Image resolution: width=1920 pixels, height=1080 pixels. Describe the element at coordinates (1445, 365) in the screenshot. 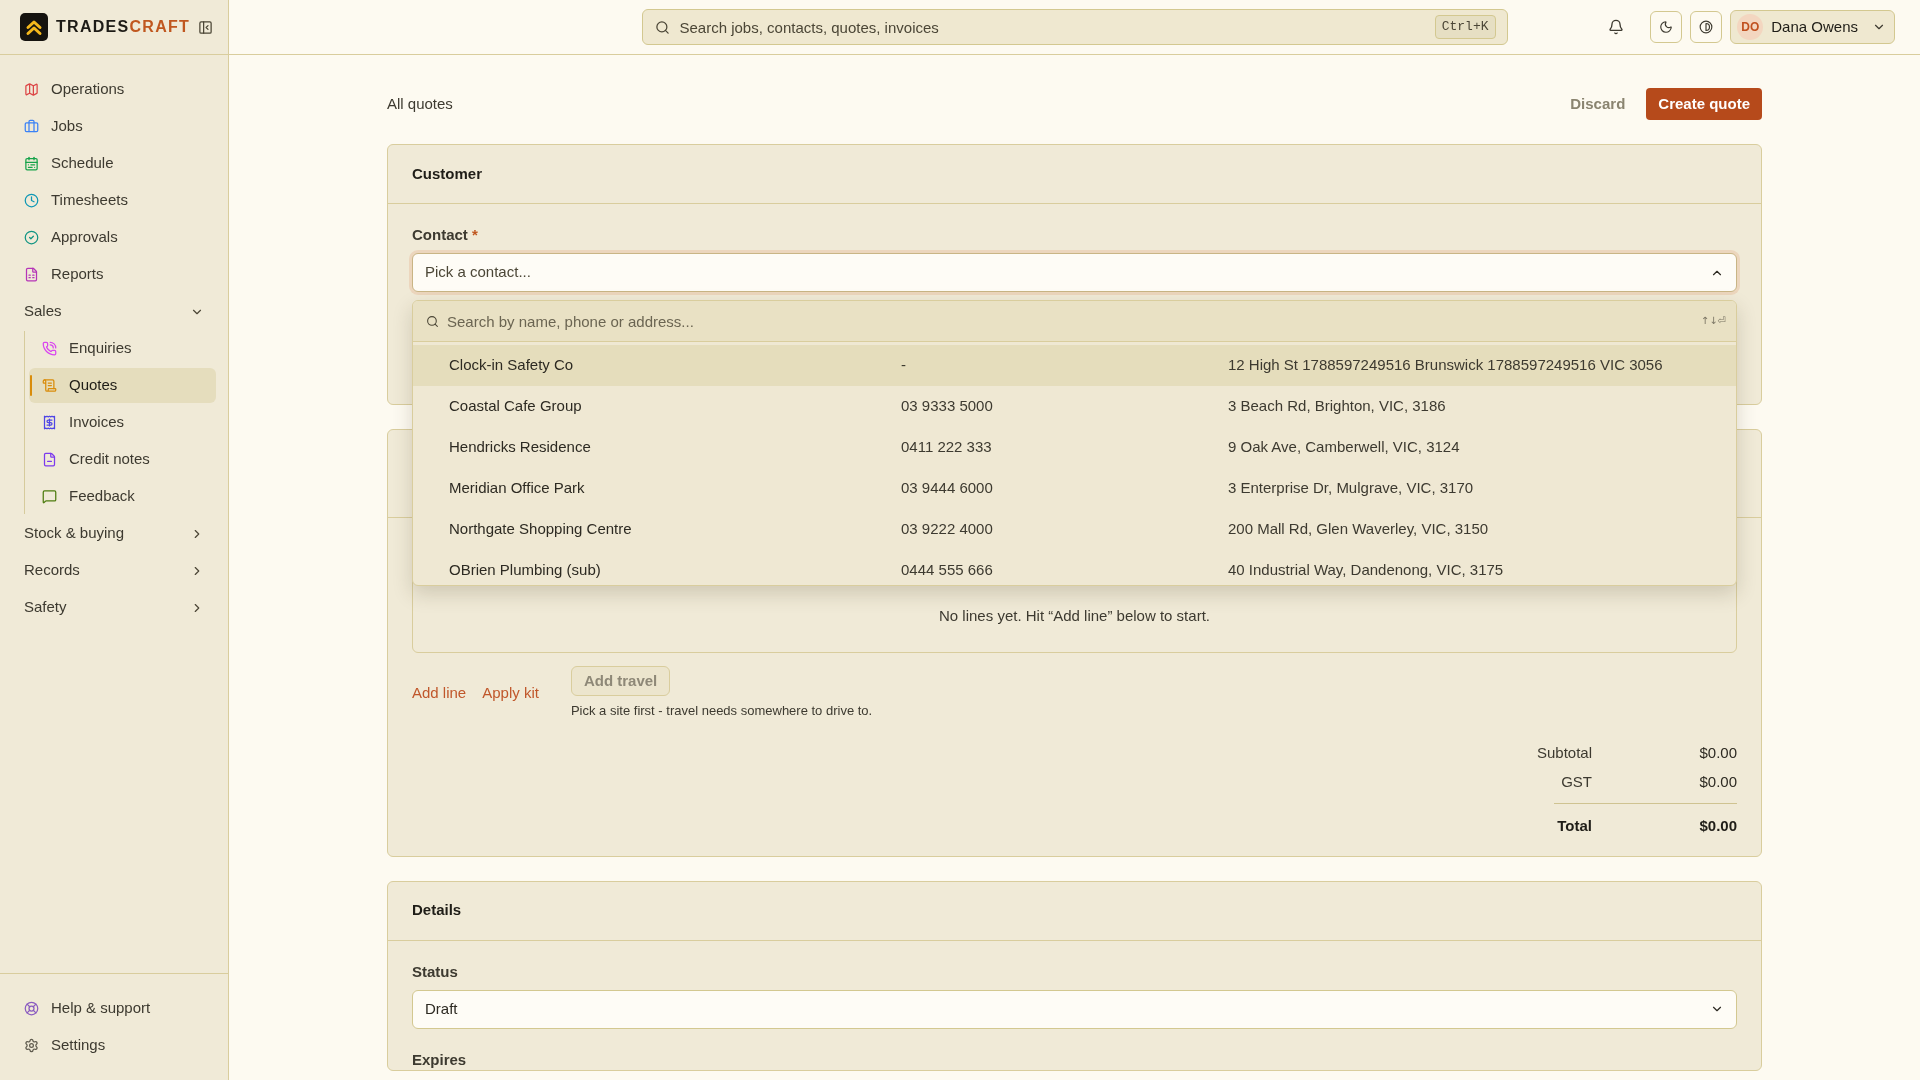

I see `contact-address: 12 High St 1788597249516 Brunswick 1788597249516 VIC 3056` at that location.